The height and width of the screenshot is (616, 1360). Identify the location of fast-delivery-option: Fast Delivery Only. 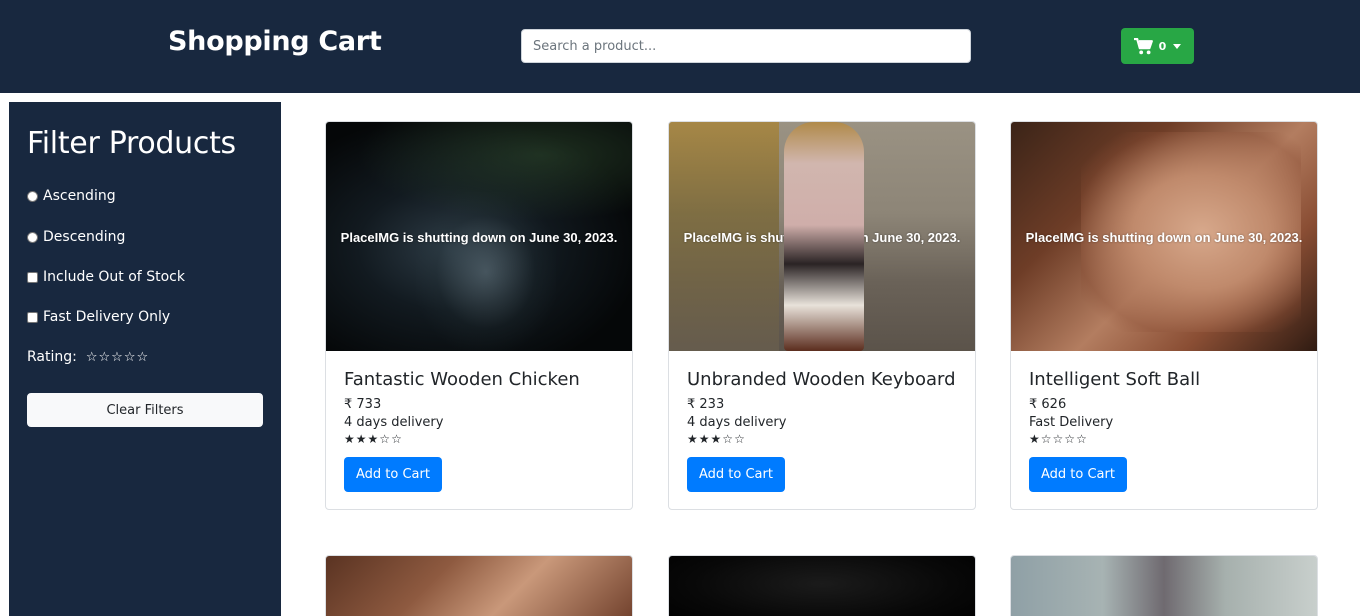
(98, 317).